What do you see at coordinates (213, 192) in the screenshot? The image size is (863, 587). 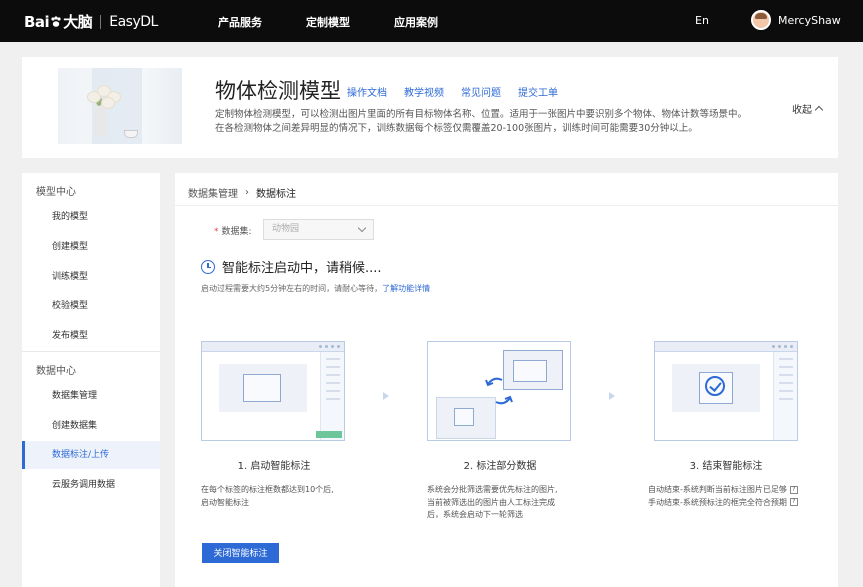 I see `breadcrumb-dataset-management: 数据集管理` at bounding box center [213, 192].